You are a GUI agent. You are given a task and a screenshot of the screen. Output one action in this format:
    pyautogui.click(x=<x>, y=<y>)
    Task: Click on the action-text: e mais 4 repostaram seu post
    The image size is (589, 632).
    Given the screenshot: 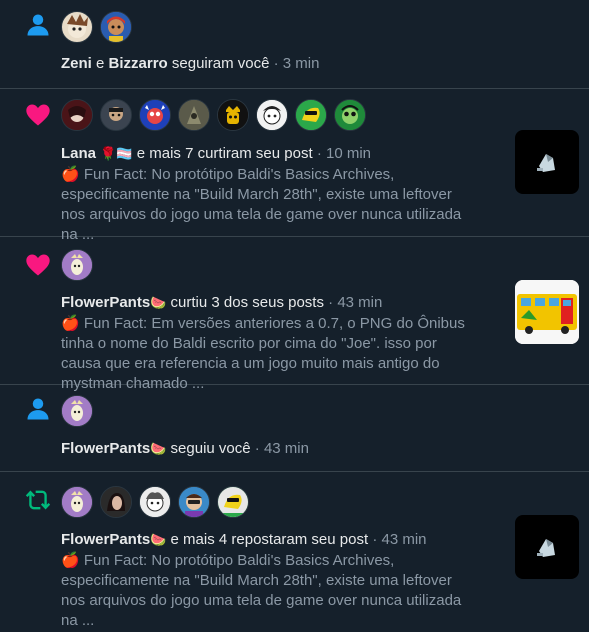 What is the action you would take?
    pyautogui.click(x=269, y=539)
    